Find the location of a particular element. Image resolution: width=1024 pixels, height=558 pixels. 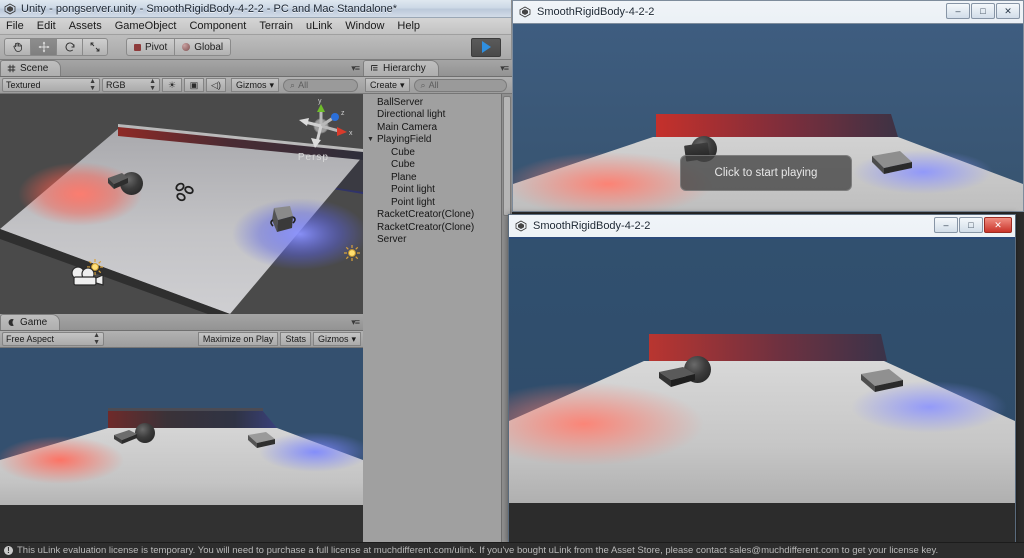

game-gizmos-dropdown: Gizmos ▾ is located at coordinates (336, 339).